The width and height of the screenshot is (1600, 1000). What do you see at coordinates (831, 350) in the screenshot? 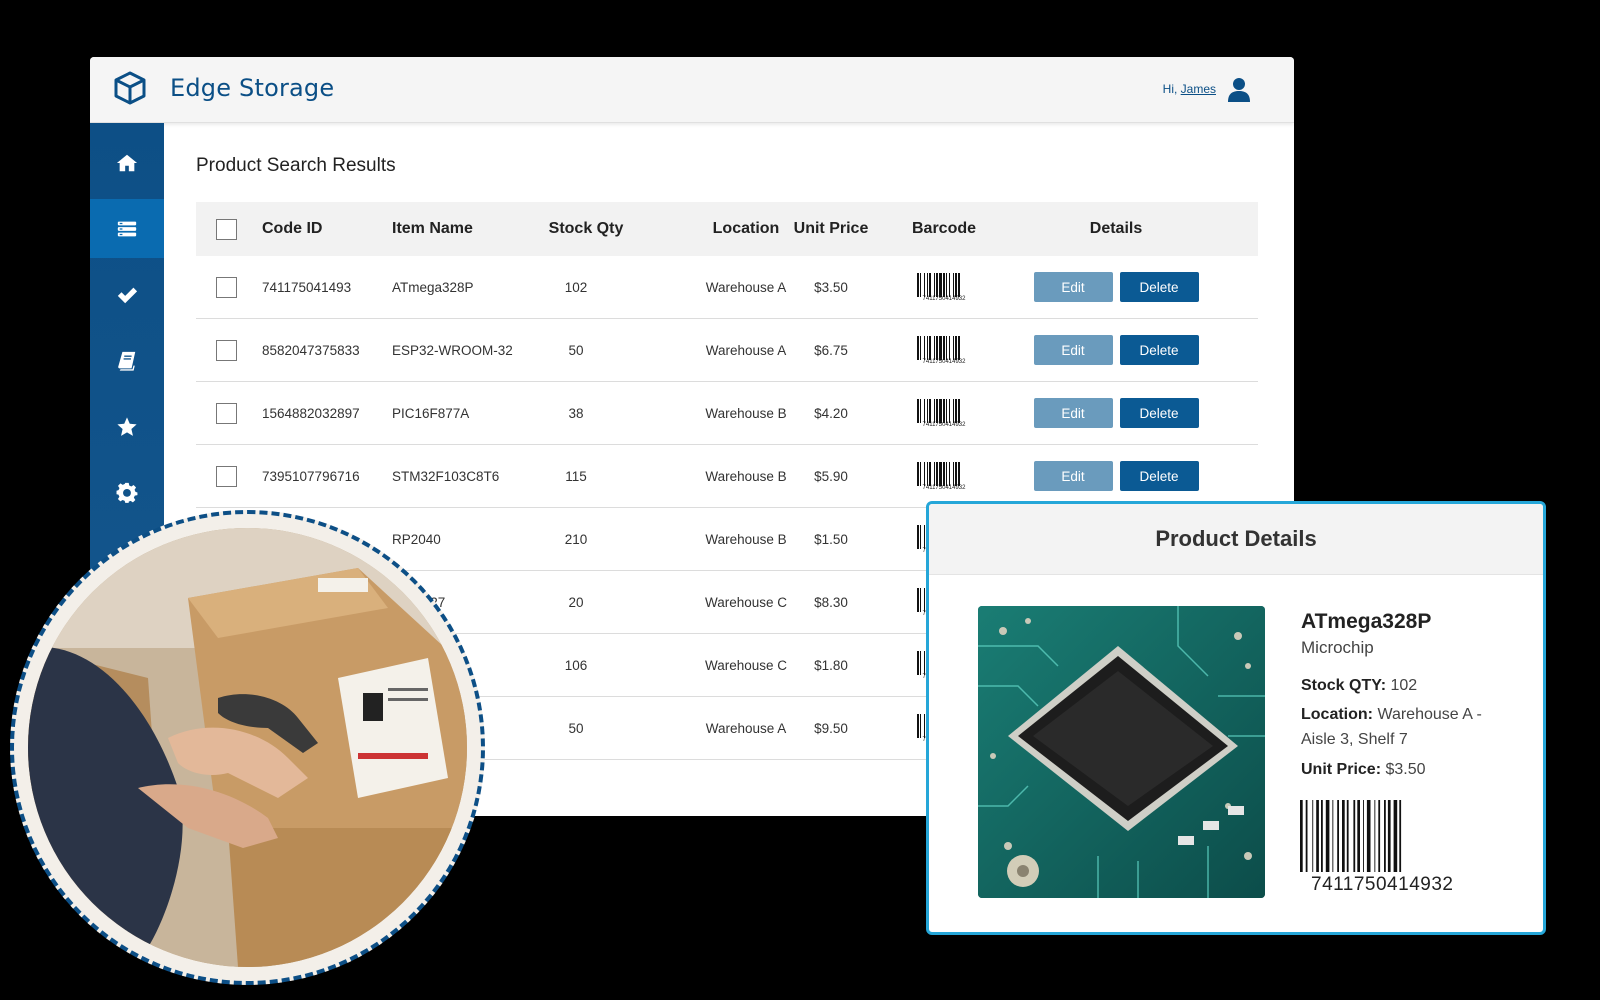
I see `cell-unit-price: $6.75` at bounding box center [831, 350].